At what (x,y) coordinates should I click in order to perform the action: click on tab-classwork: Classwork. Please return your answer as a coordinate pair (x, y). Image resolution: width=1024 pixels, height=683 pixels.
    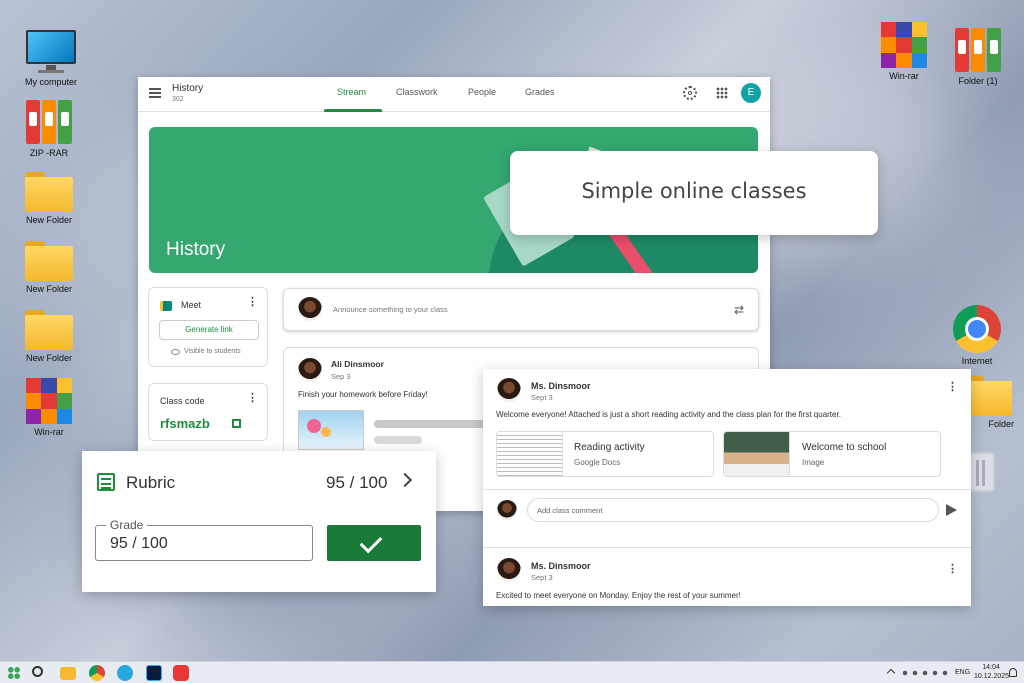
    Looking at the image, I should click on (417, 92).